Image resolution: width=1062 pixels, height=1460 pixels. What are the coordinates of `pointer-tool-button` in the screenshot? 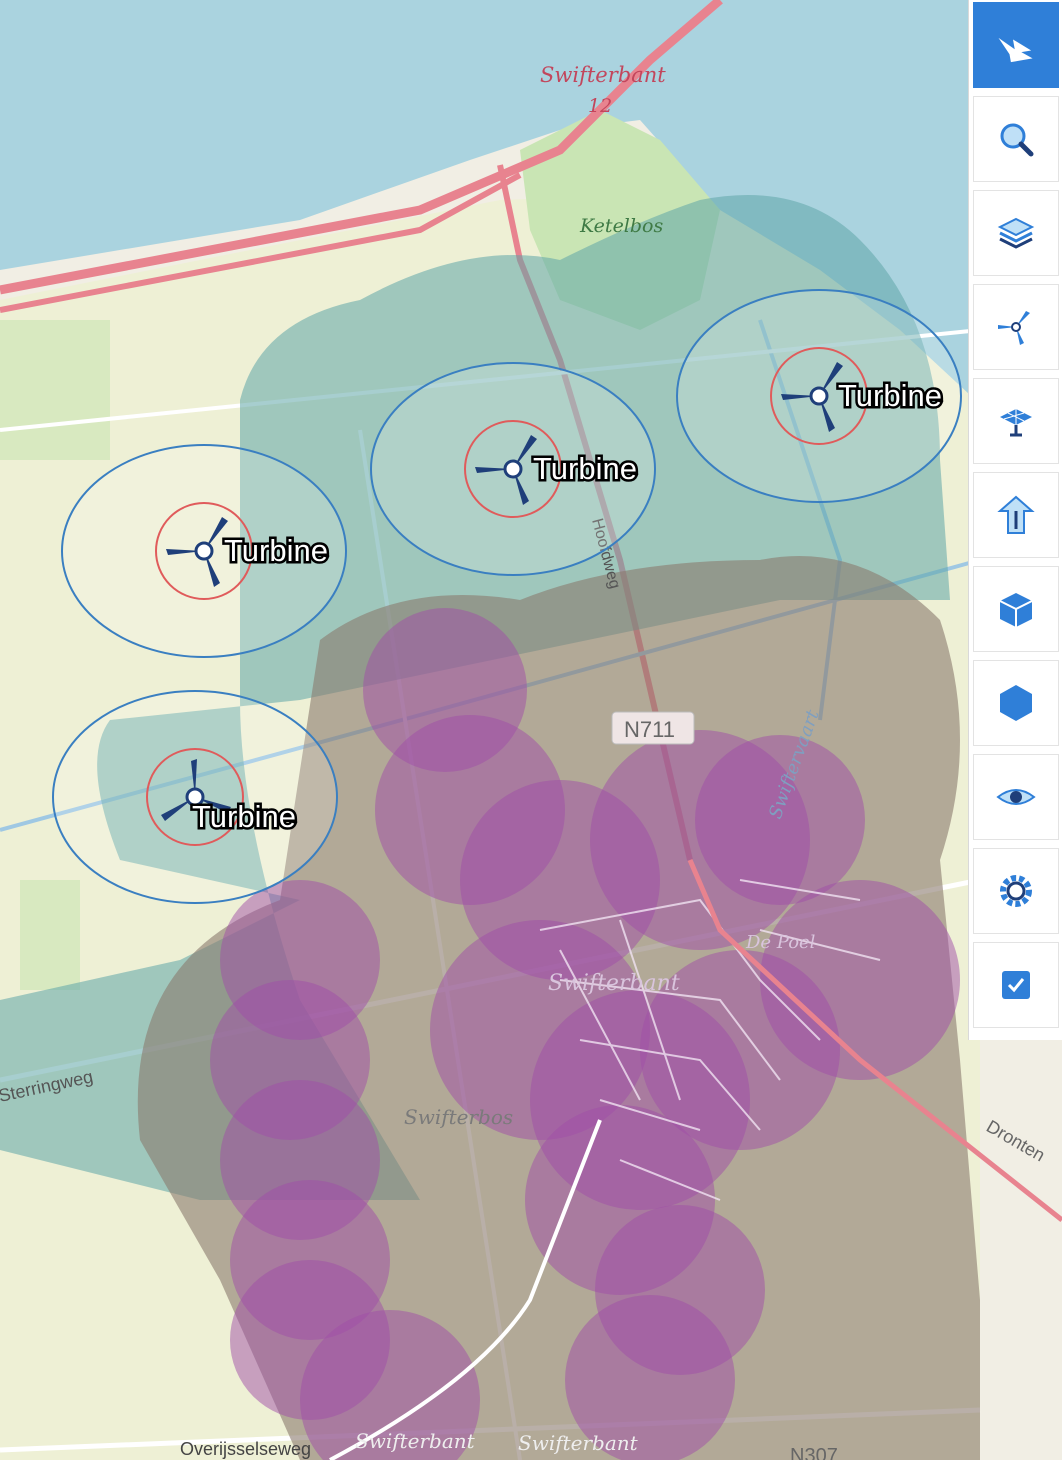 It's located at (1016, 45).